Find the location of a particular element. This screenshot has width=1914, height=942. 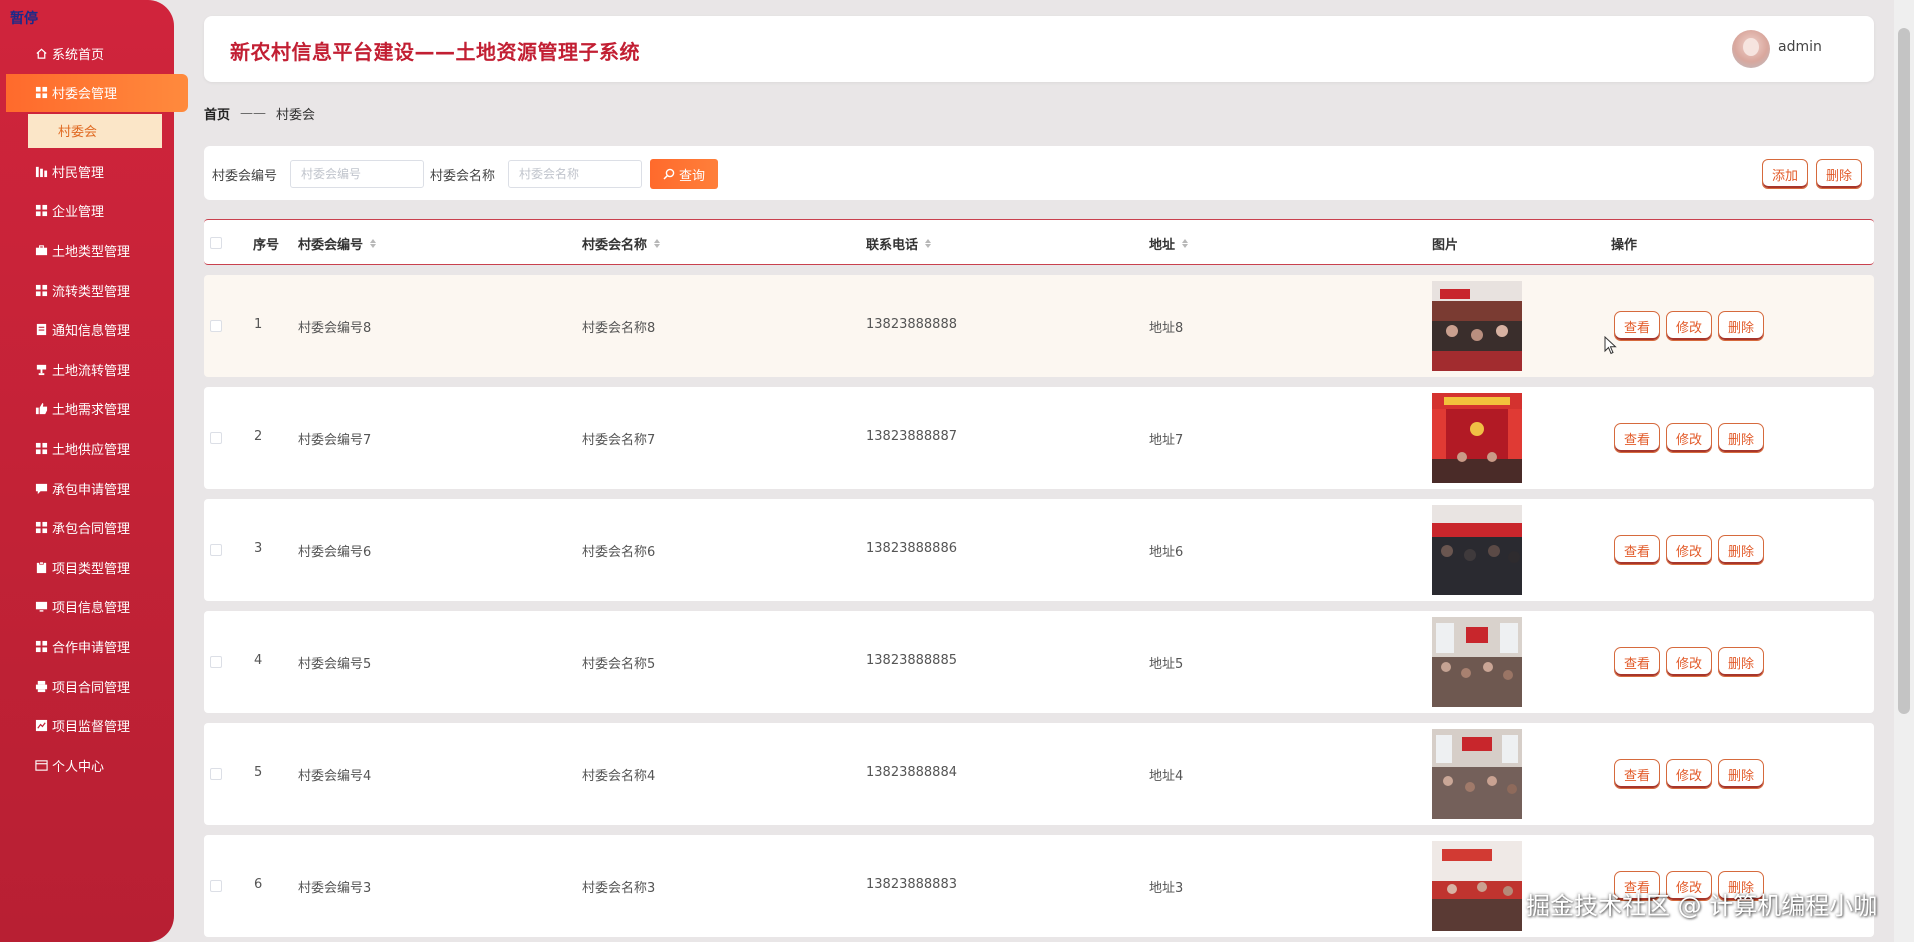

briefcase-icon is located at coordinates (41, 251).